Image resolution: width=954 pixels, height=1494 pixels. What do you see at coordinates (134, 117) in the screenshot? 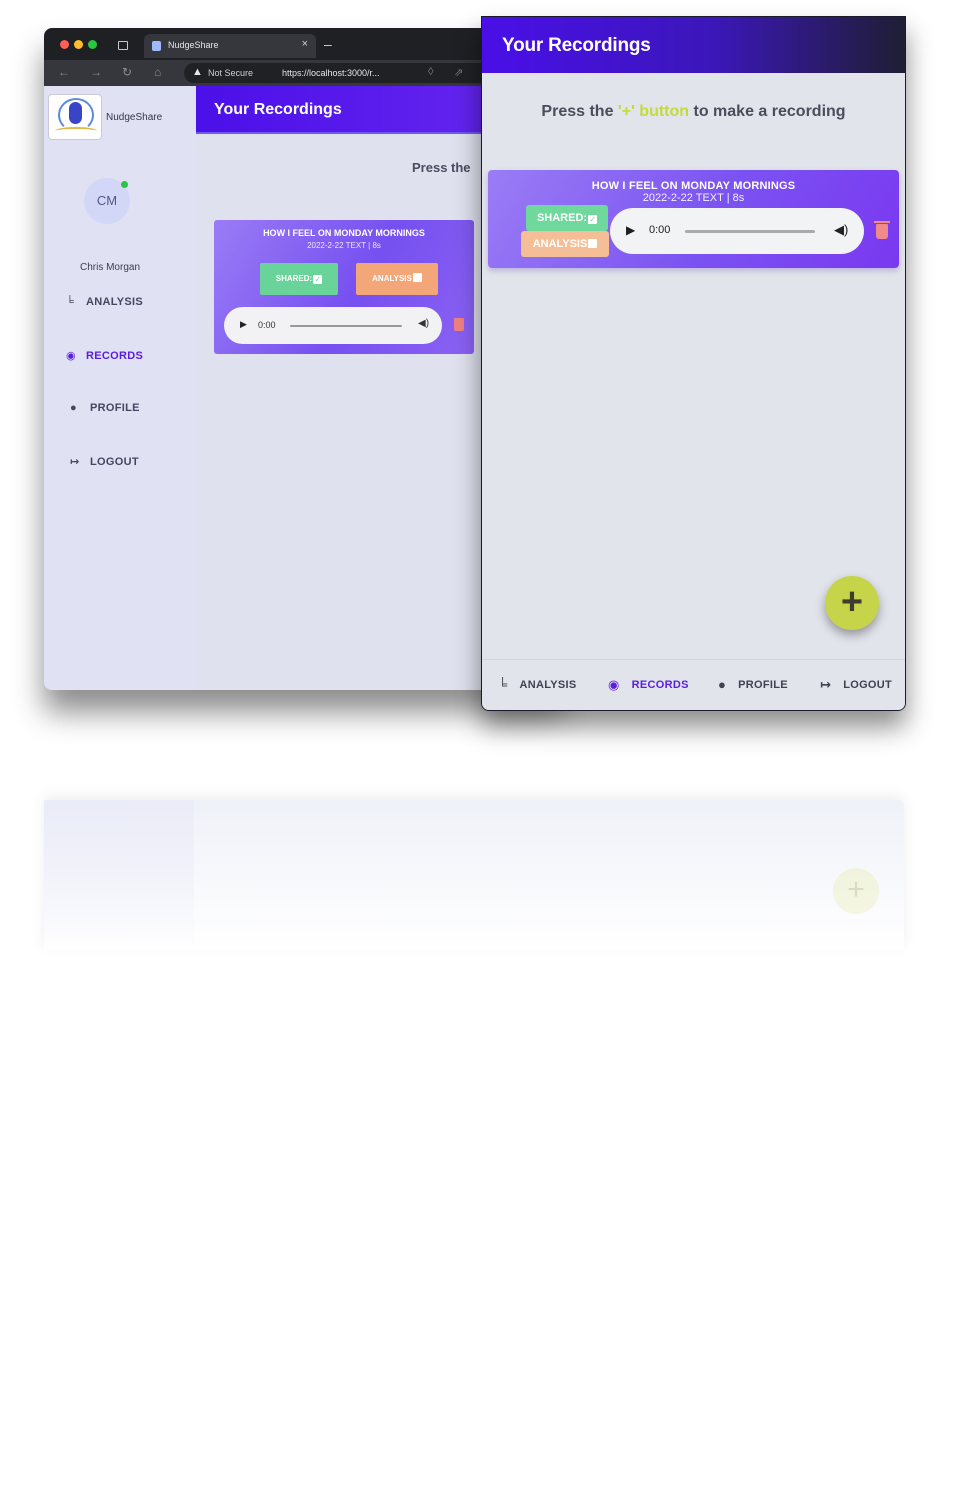
I see `brand-name: NudgeShare` at bounding box center [134, 117].